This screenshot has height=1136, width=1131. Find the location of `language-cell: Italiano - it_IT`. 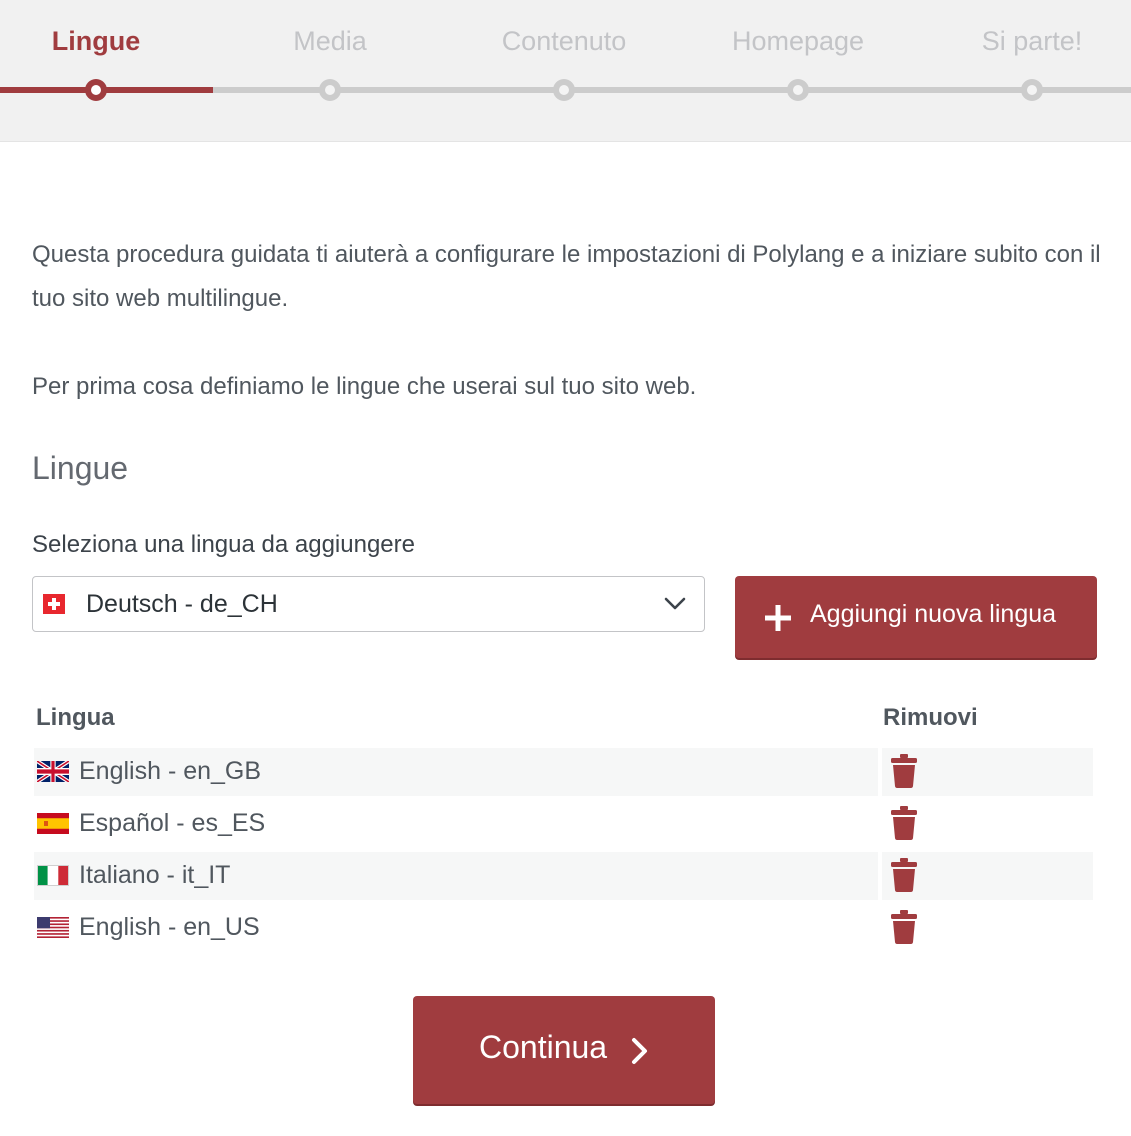

language-cell: Italiano - it_IT is located at coordinates (456, 876).